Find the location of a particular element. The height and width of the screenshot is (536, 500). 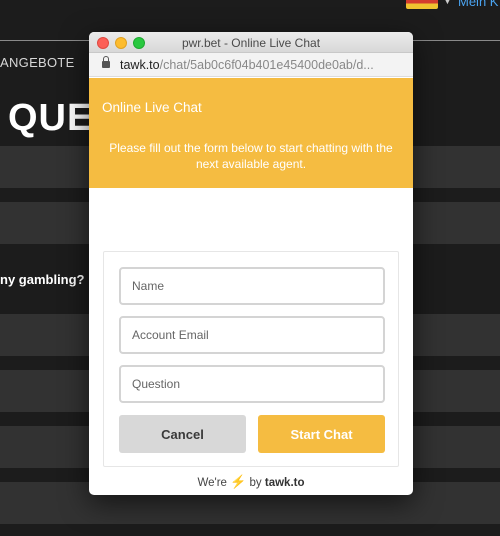

nav-item-angebote: ANGEBOTE is located at coordinates (37, 62).